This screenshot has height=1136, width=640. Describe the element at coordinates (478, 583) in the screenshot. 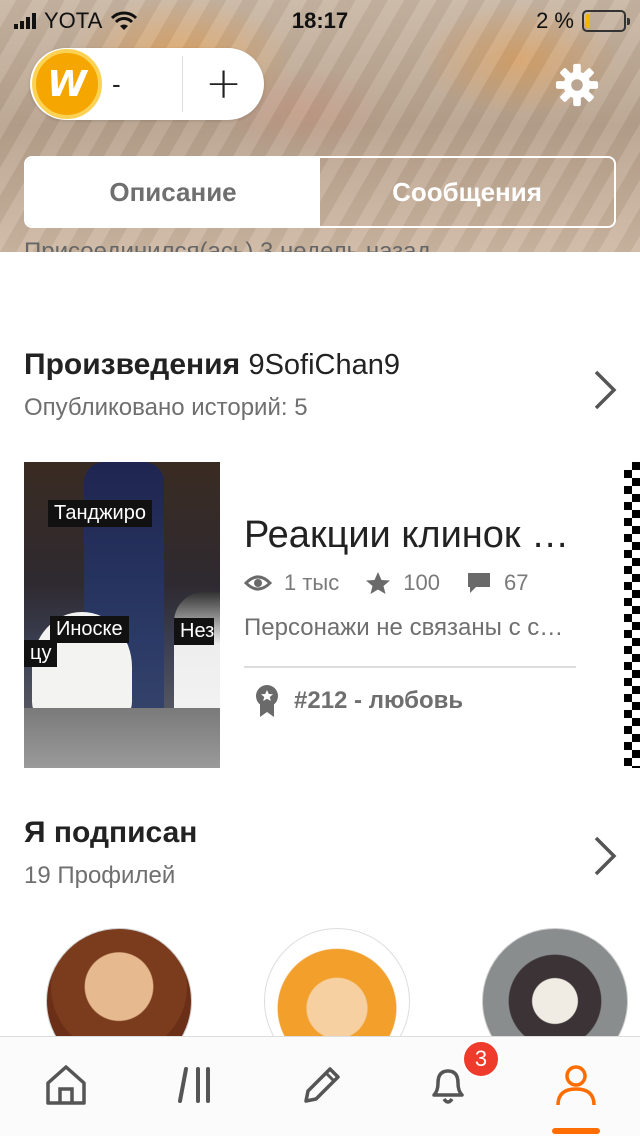

I see `comment-icon` at that location.